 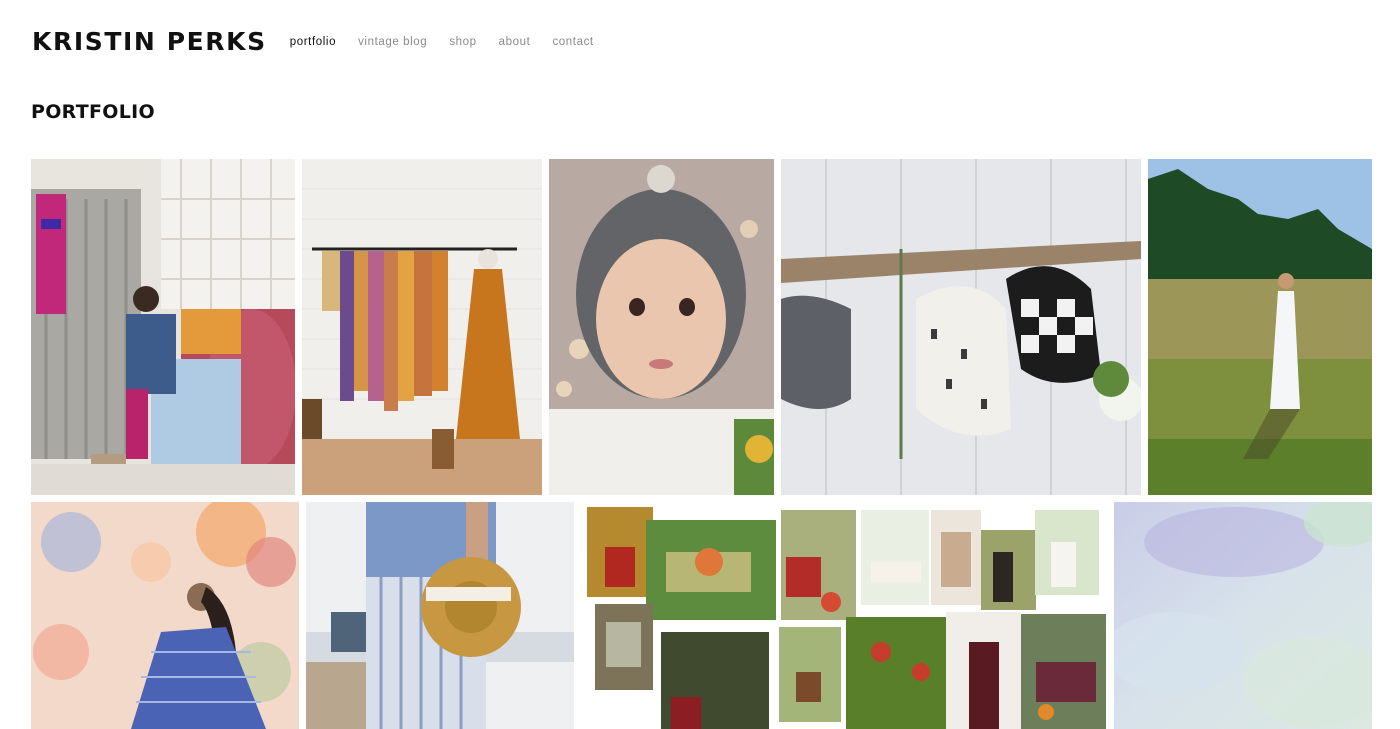 What do you see at coordinates (392, 42) in the screenshot?
I see `nav-item-vintage-blog: vintage blog` at bounding box center [392, 42].